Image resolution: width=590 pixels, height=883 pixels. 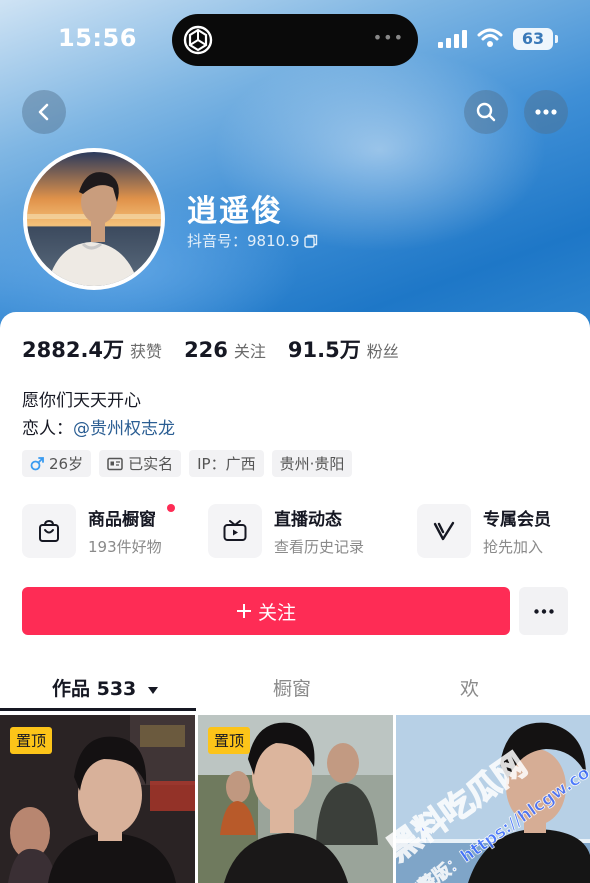 I want to click on stat-likes-count: 2882.4万, so click(x=73, y=350).